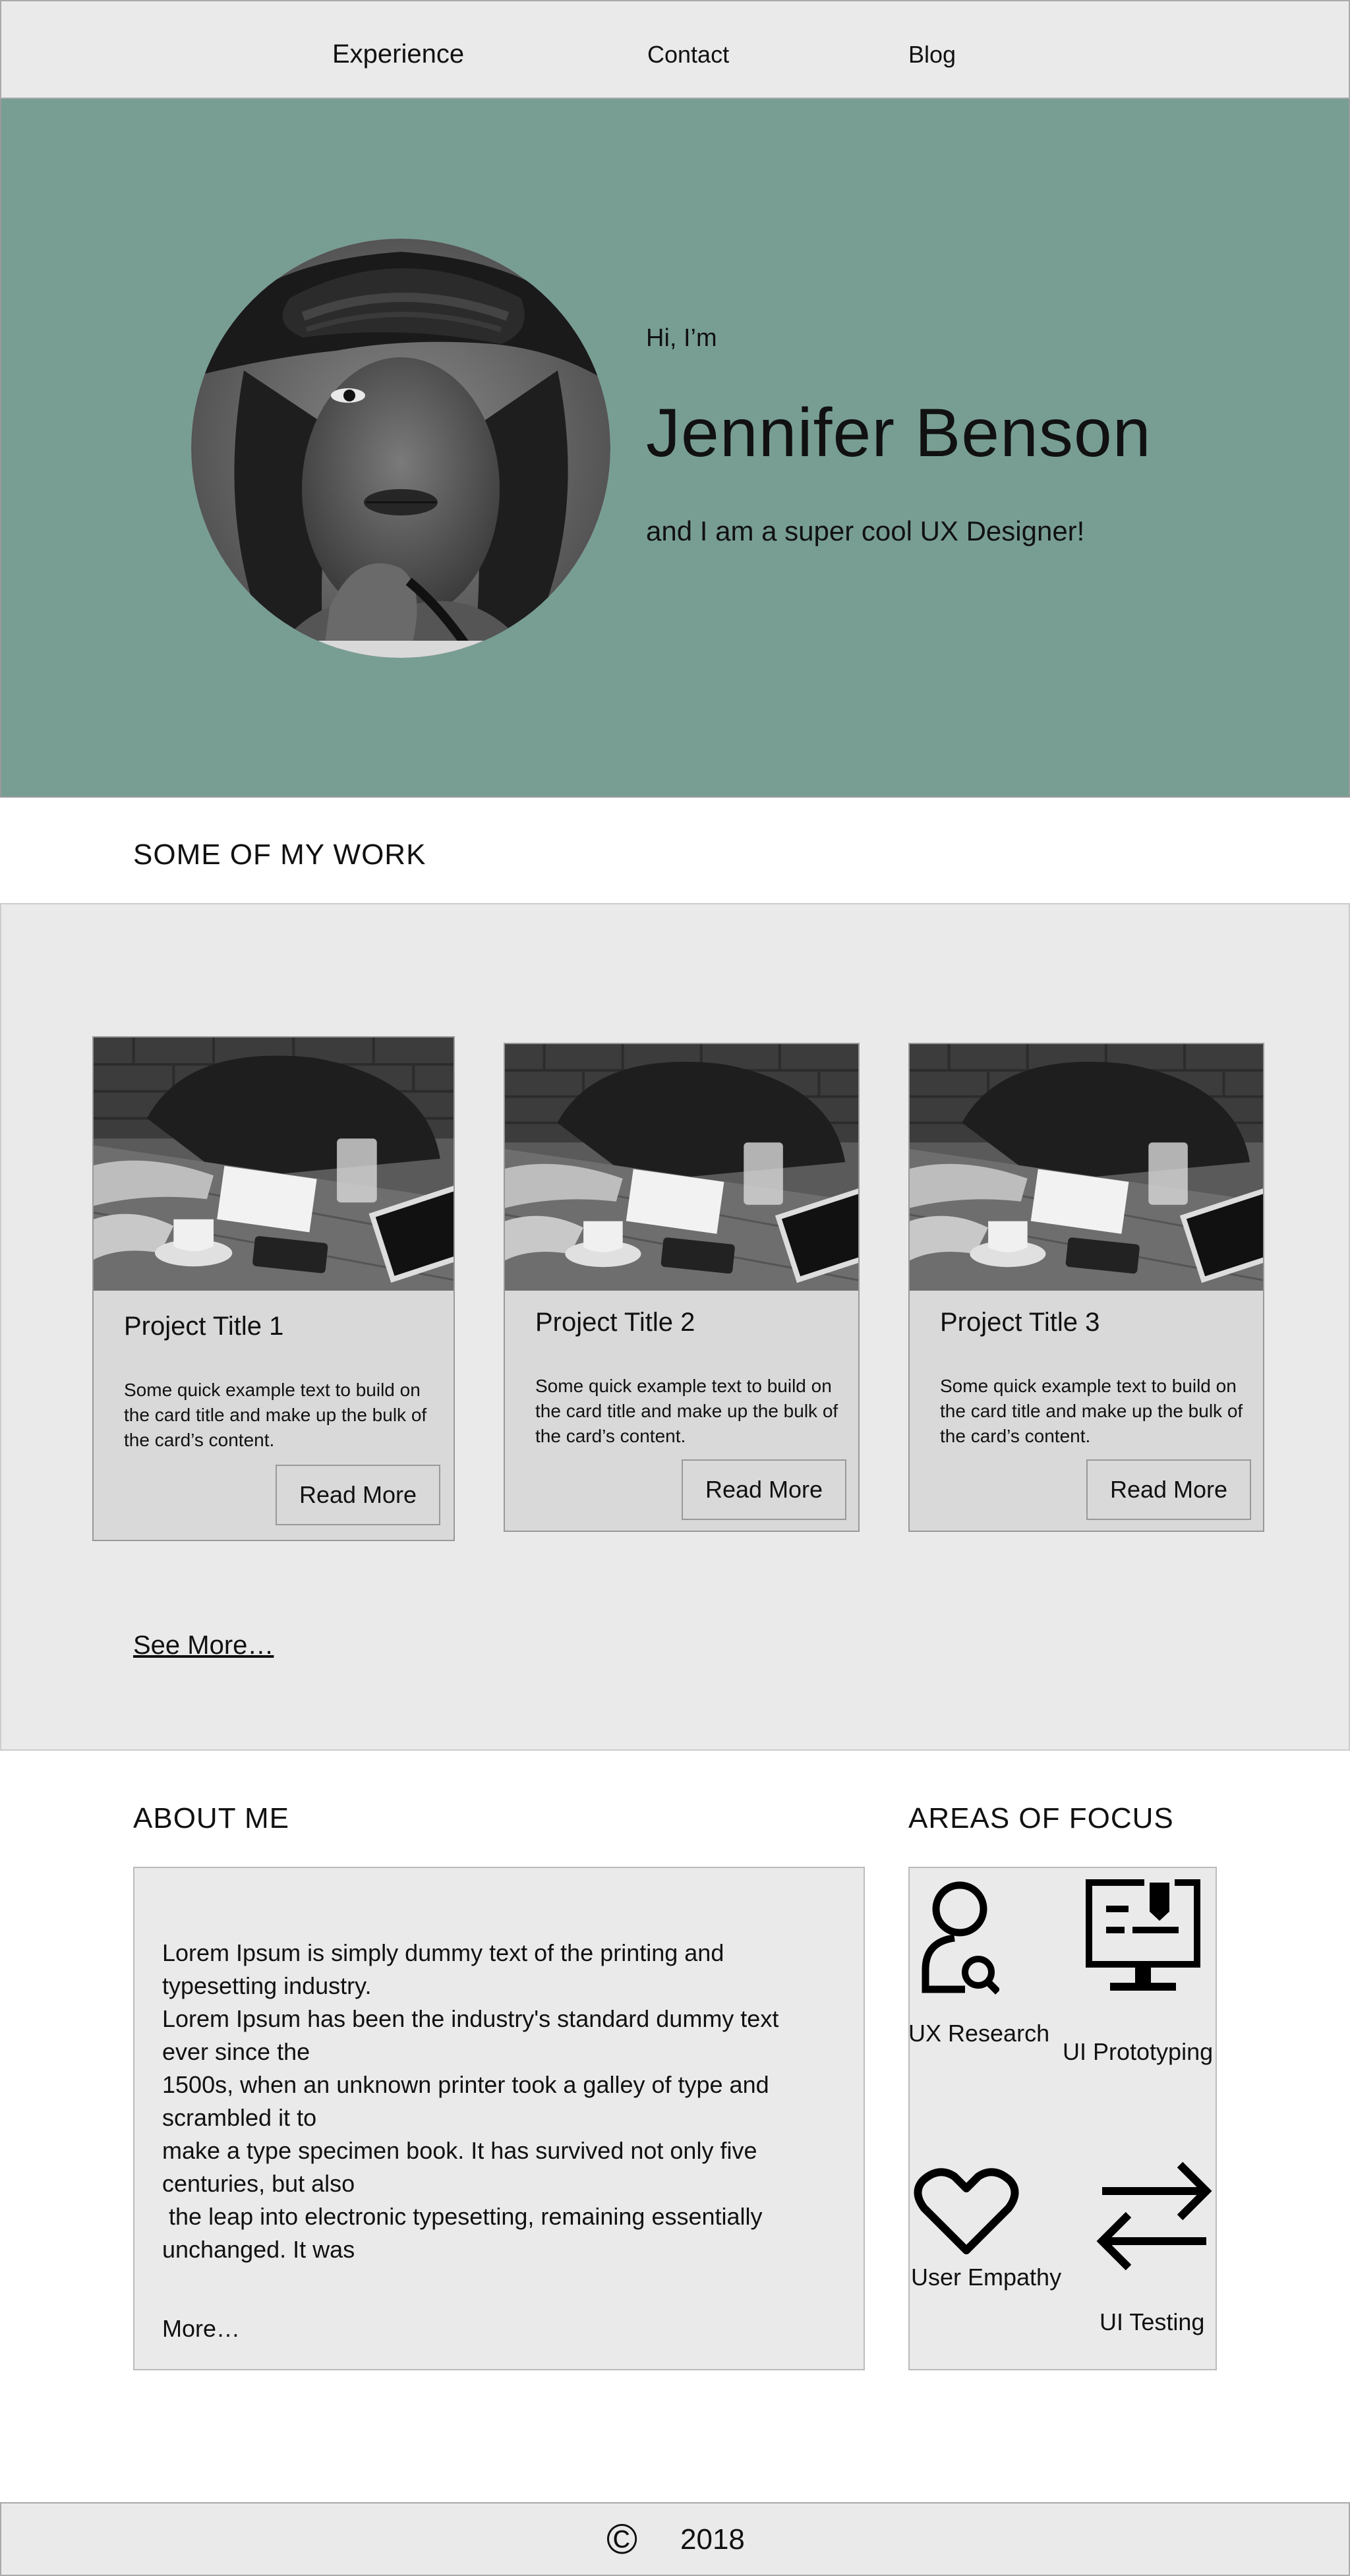 Image resolution: width=1350 pixels, height=2576 pixels. I want to click on focus-label: UI Prototyping, so click(1138, 2051).